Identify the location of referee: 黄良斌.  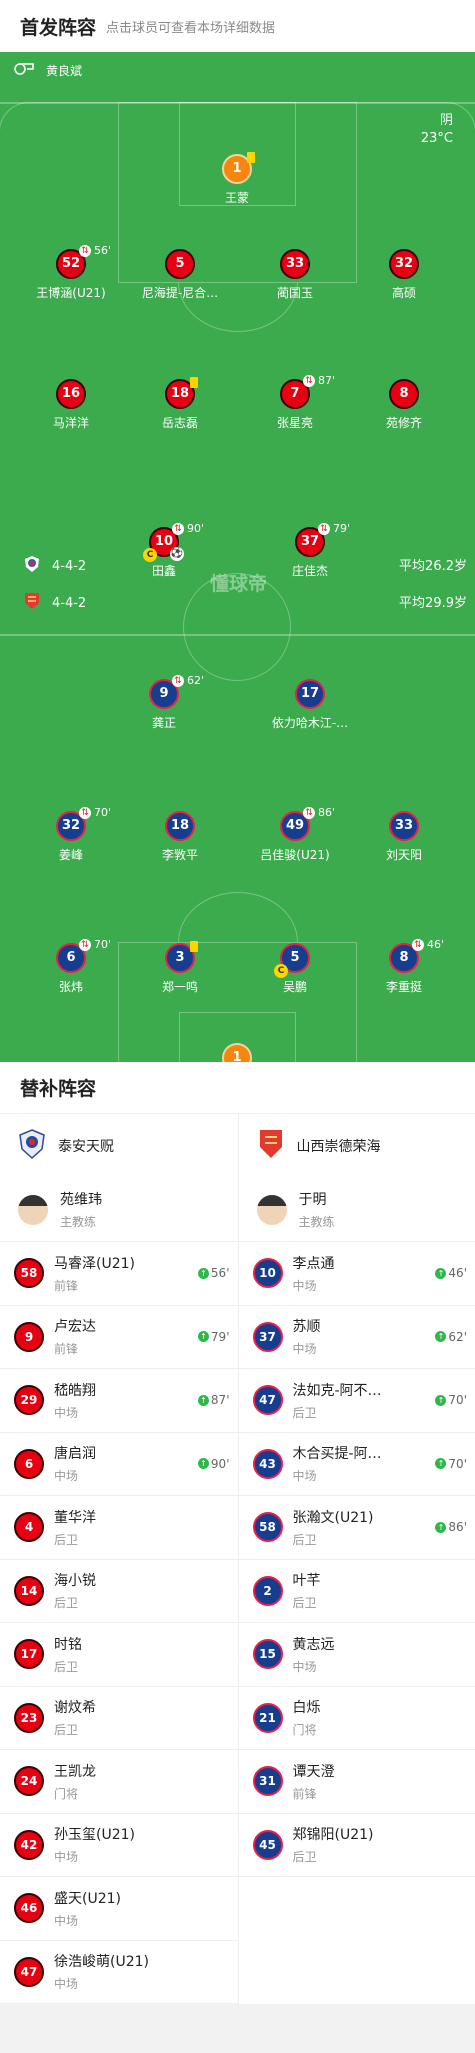
(48, 70).